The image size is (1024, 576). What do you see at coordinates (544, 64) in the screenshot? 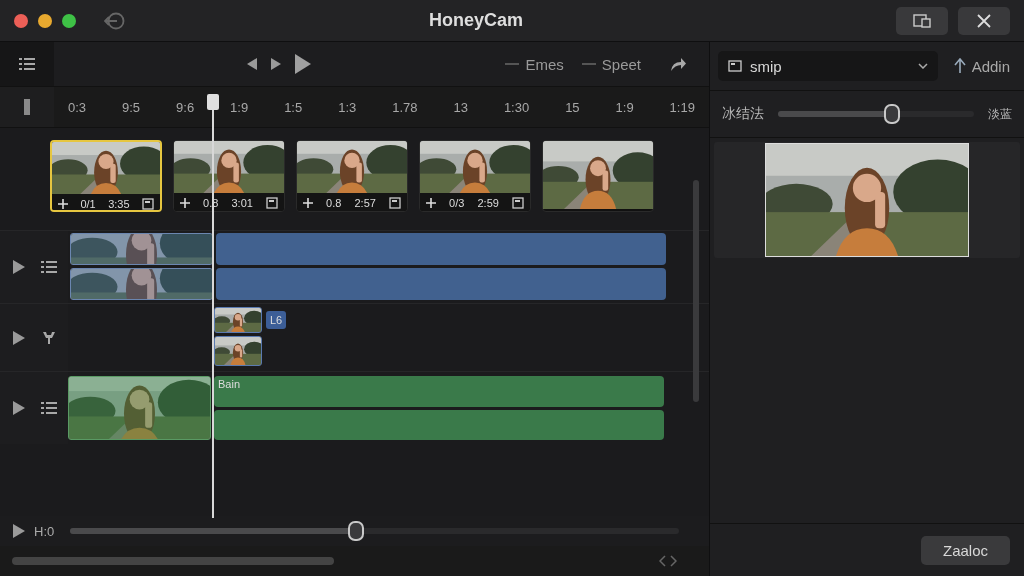
I see `toolbar-label: Emes` at bounding box center [544, 64].